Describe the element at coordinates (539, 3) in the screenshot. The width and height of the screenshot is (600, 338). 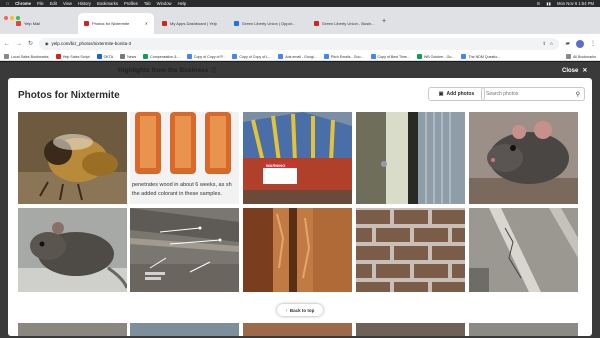
I see `wifi-icon: ☰` at that location.